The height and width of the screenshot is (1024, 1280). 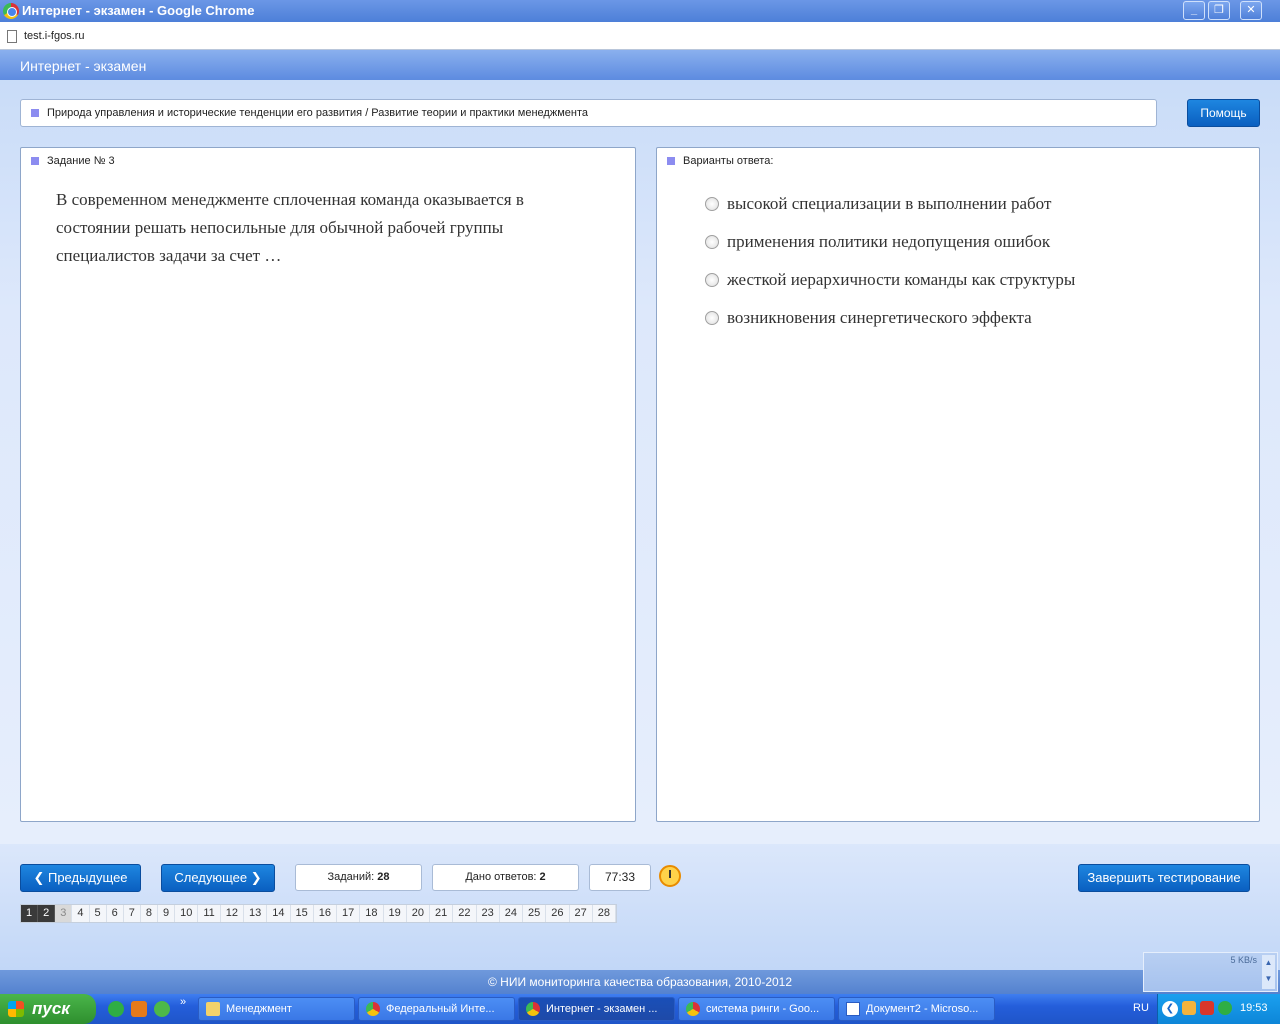 I want to click on network-speed: 5 KB/s, so click(x=1243, y=960).